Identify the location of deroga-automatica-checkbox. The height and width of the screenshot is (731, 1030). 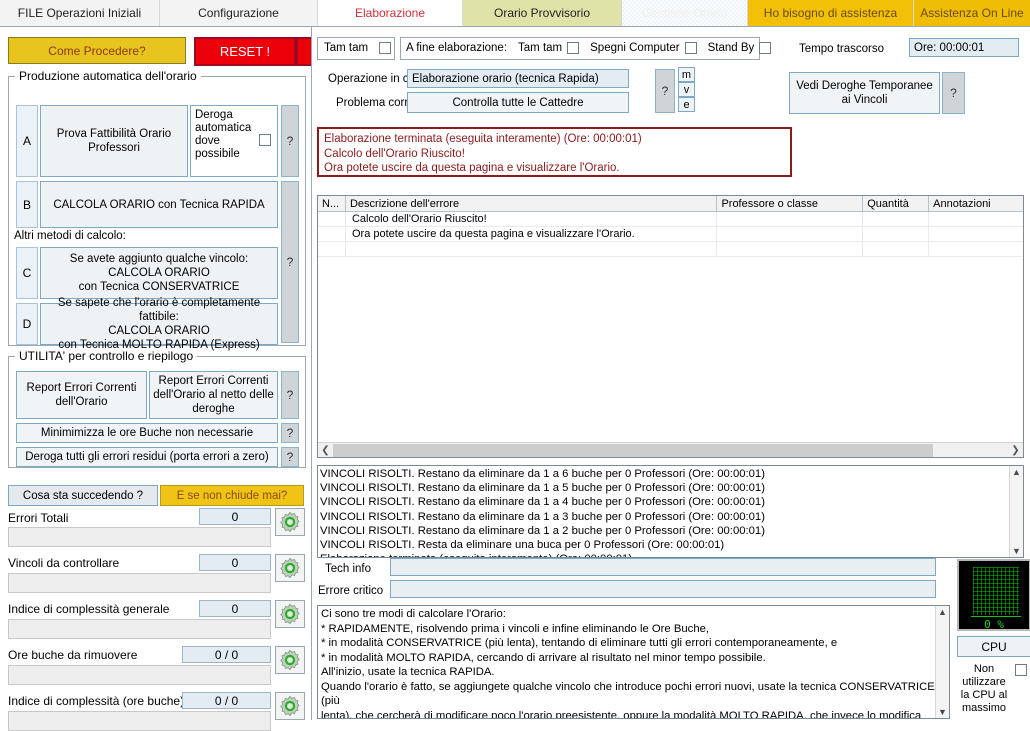
(265, 140).